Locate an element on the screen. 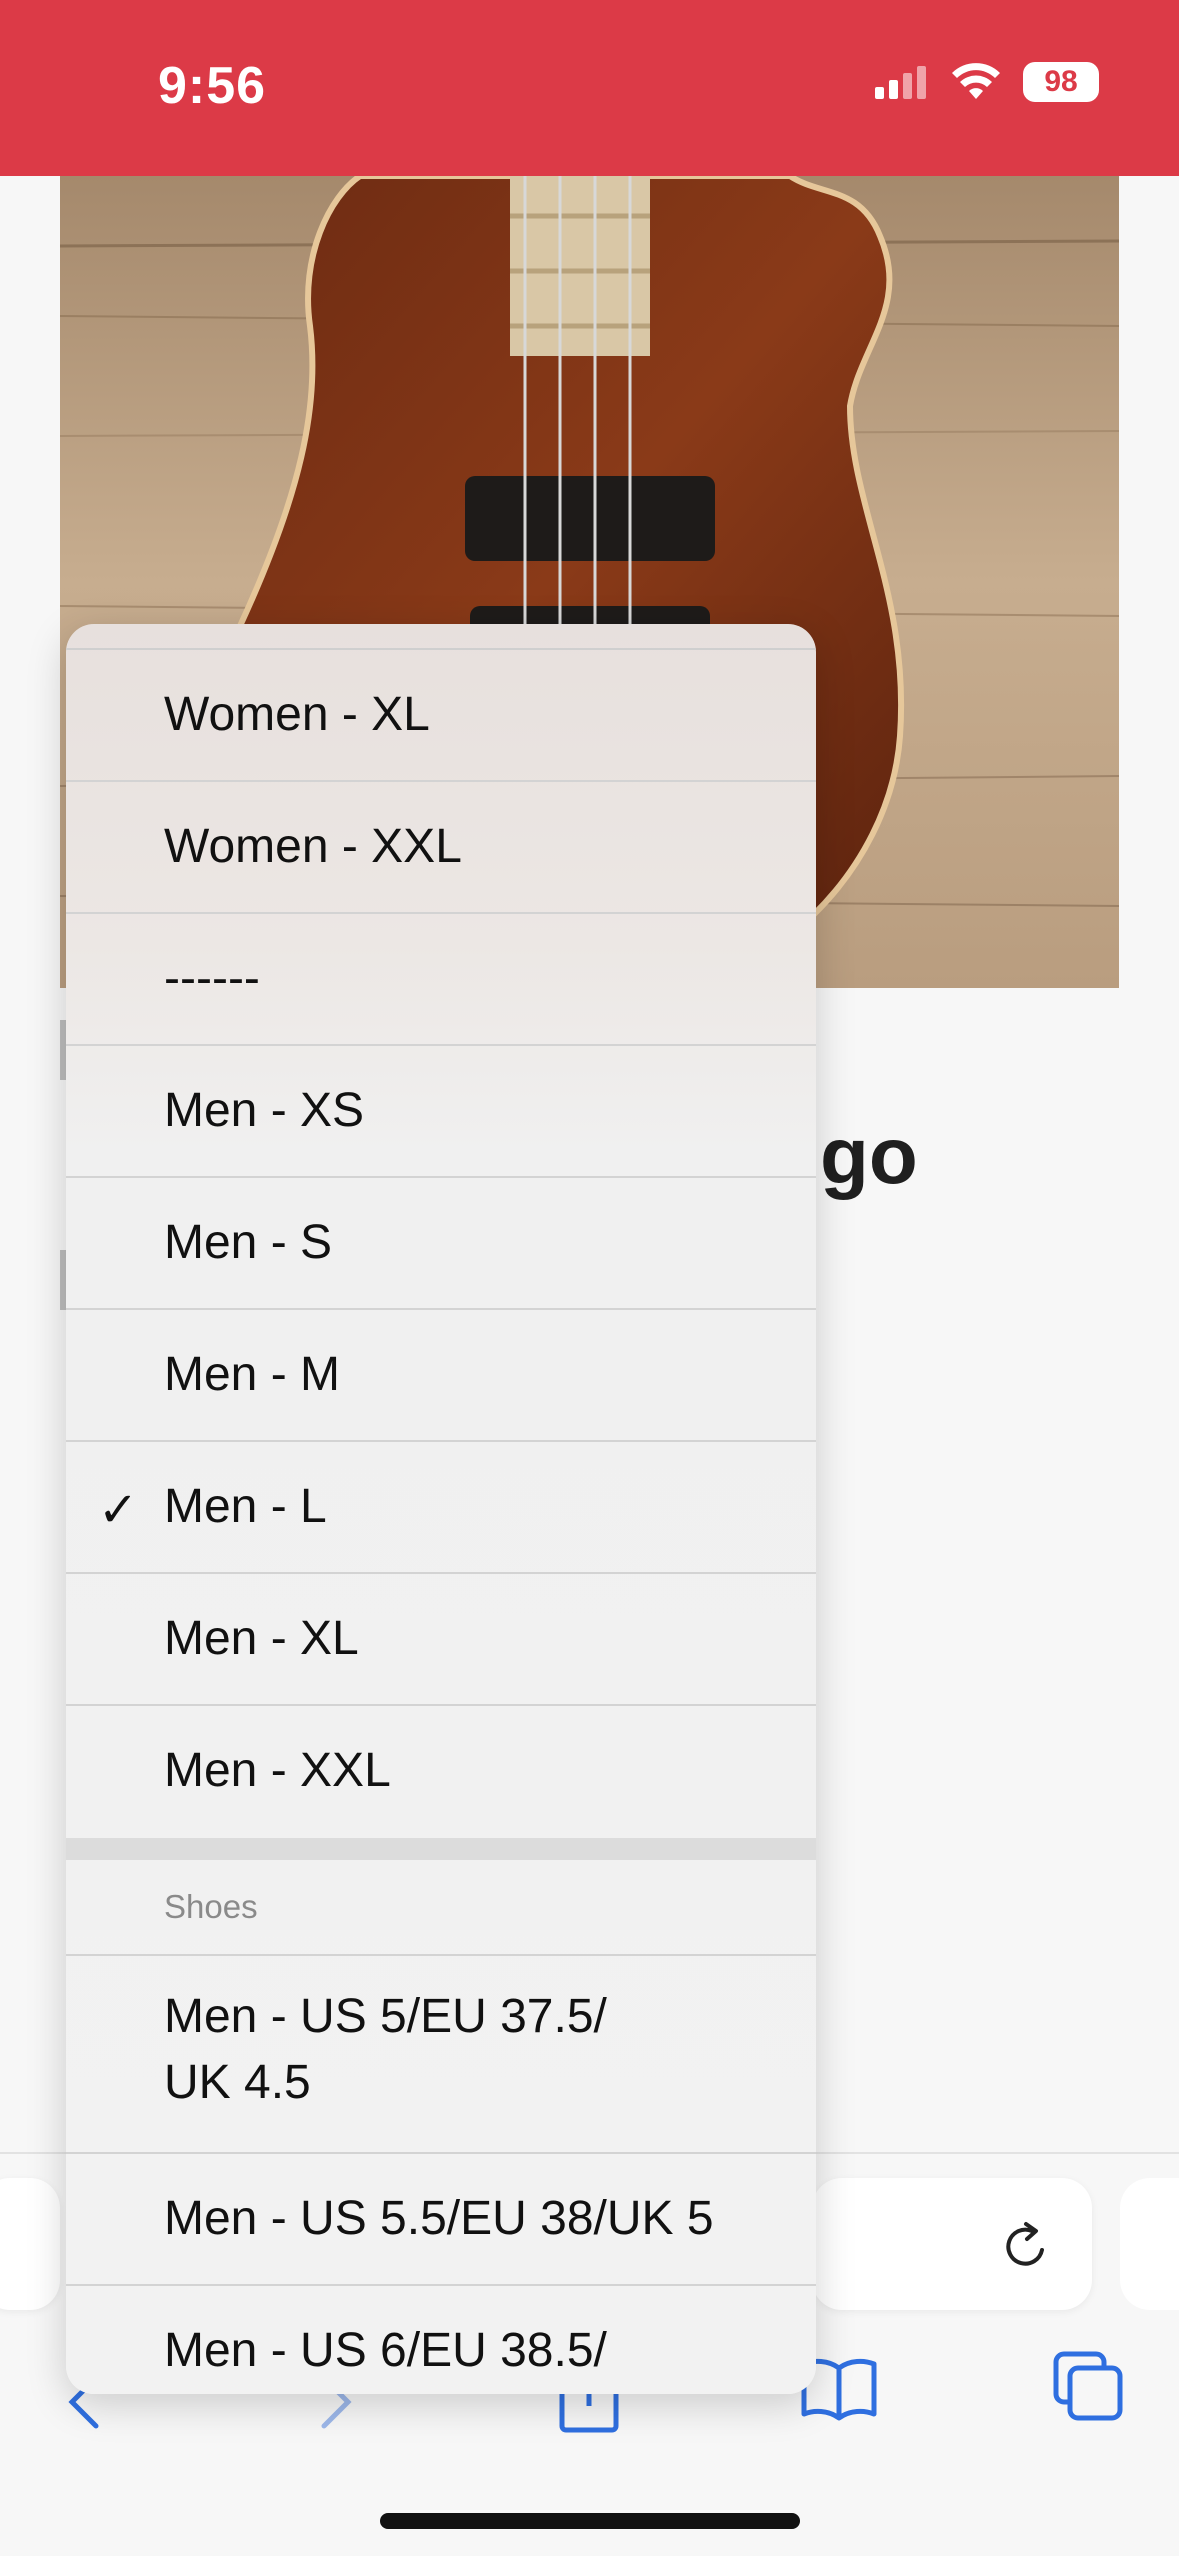  menu-option: Men - XS is located at coordinates (441, 1112).